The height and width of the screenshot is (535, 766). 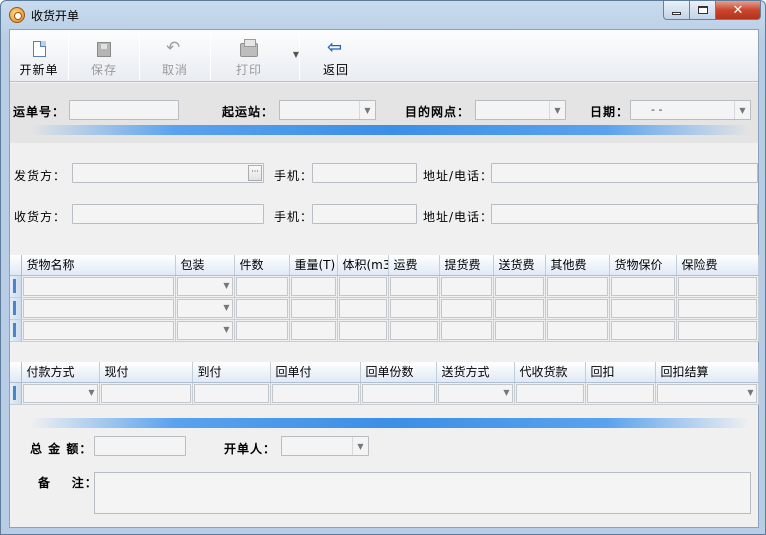 What do you see at coordinates (98, 265) in the screenshot?
I see `goods-column-header: 货物名称` at bounding box center [98, 265].